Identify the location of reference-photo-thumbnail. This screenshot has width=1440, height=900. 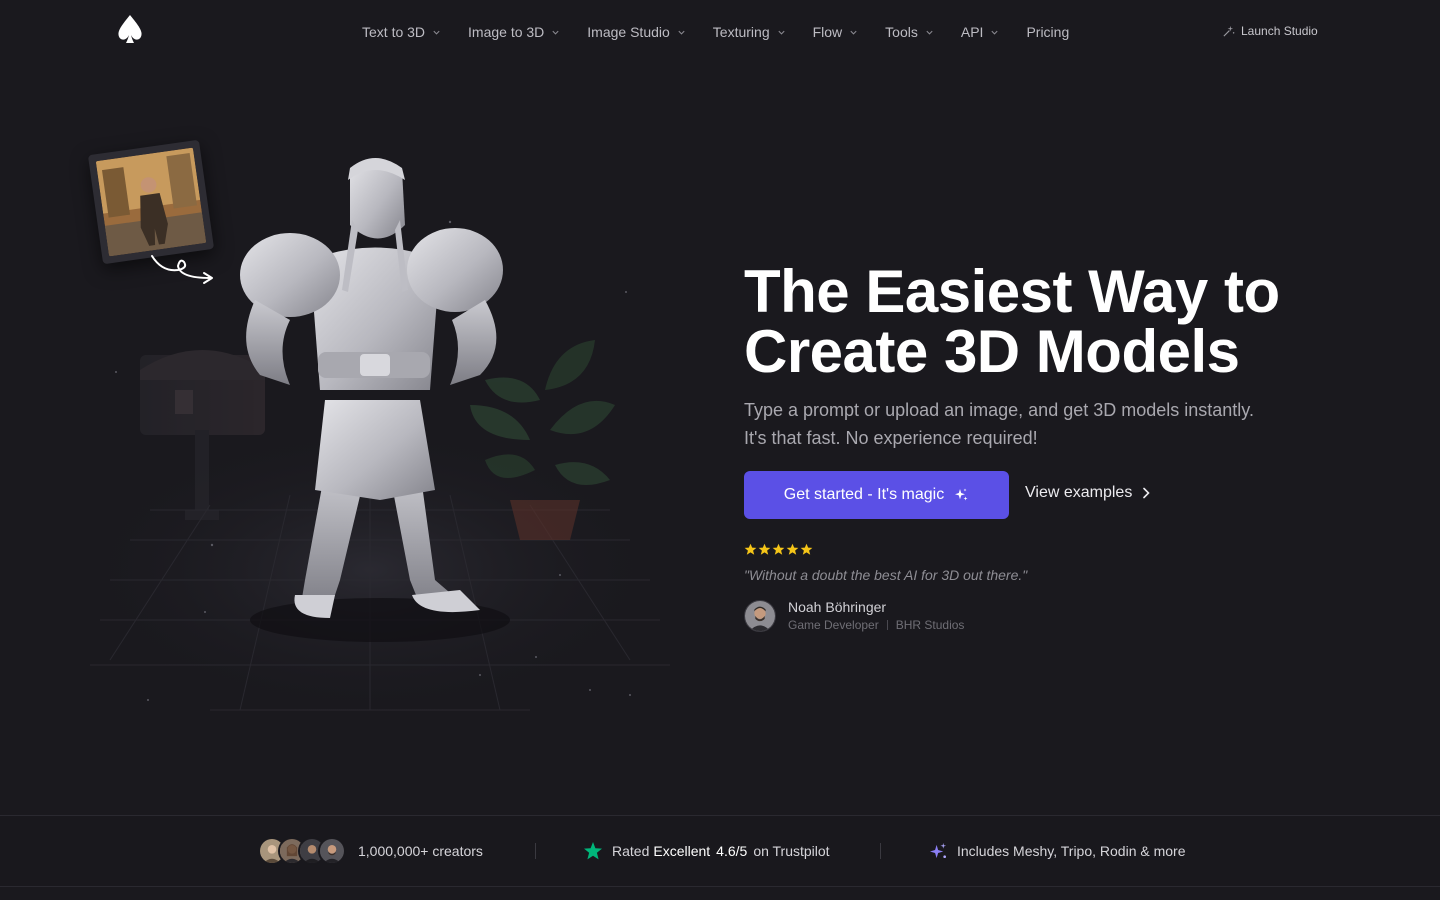
(151, 202).